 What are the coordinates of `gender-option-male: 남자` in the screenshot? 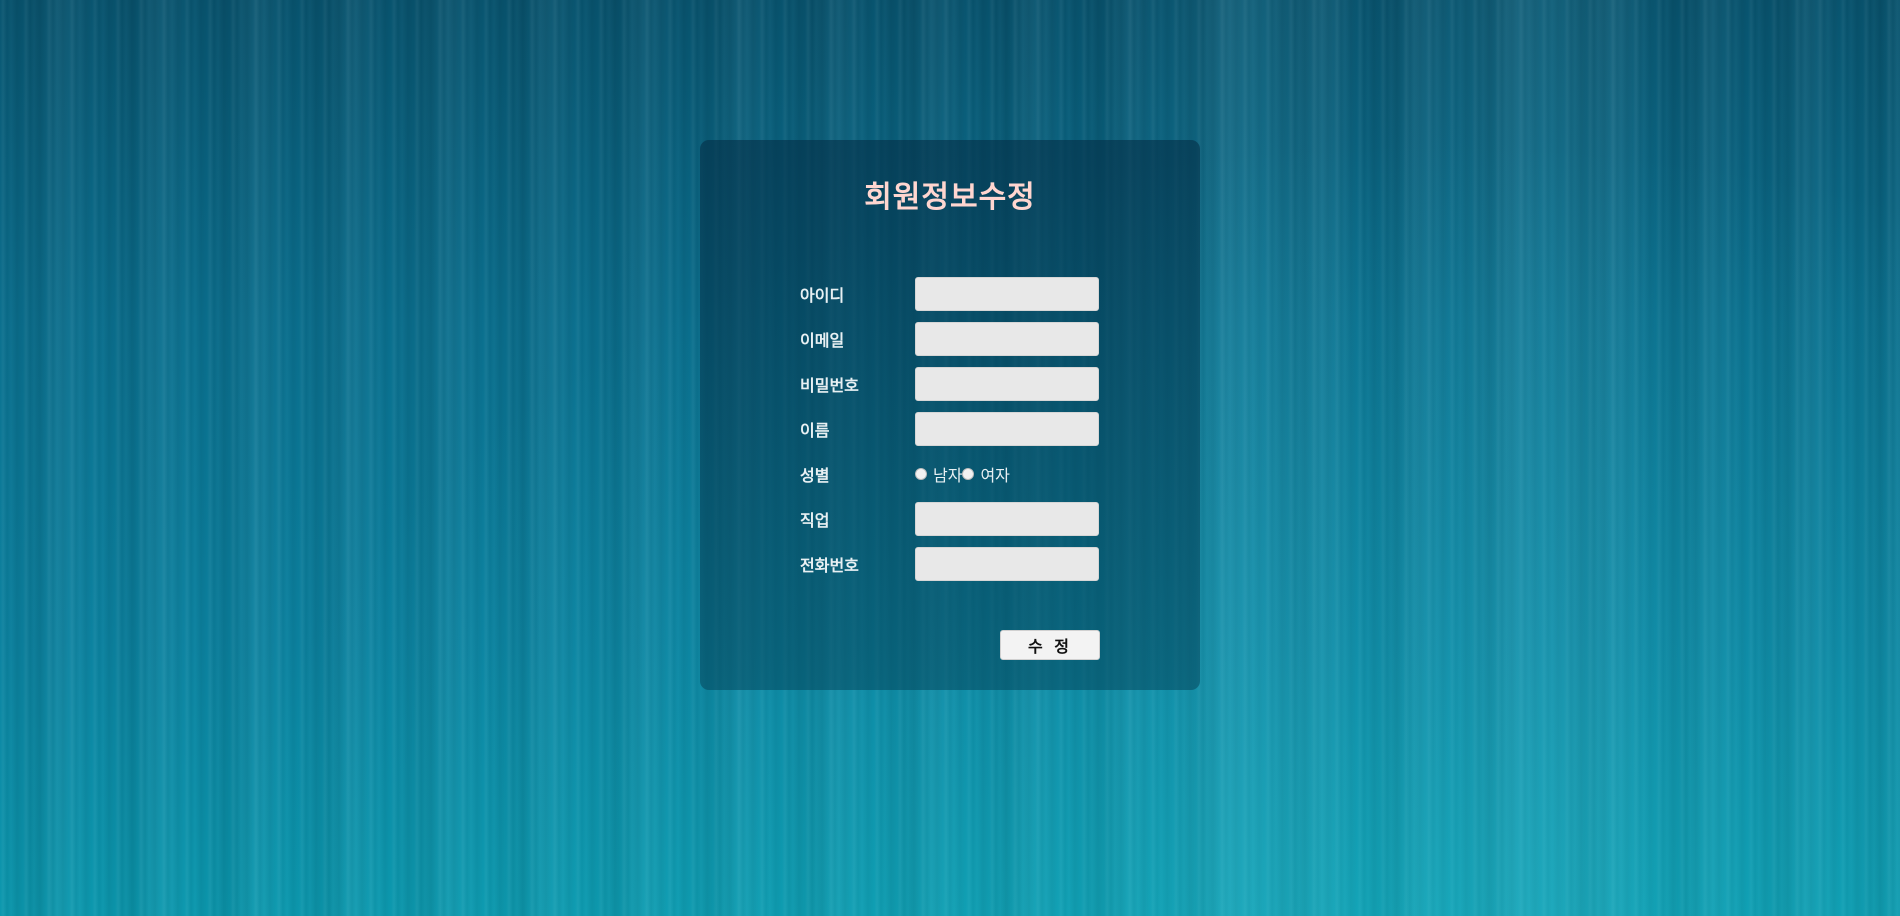 It's located at (938, 474).